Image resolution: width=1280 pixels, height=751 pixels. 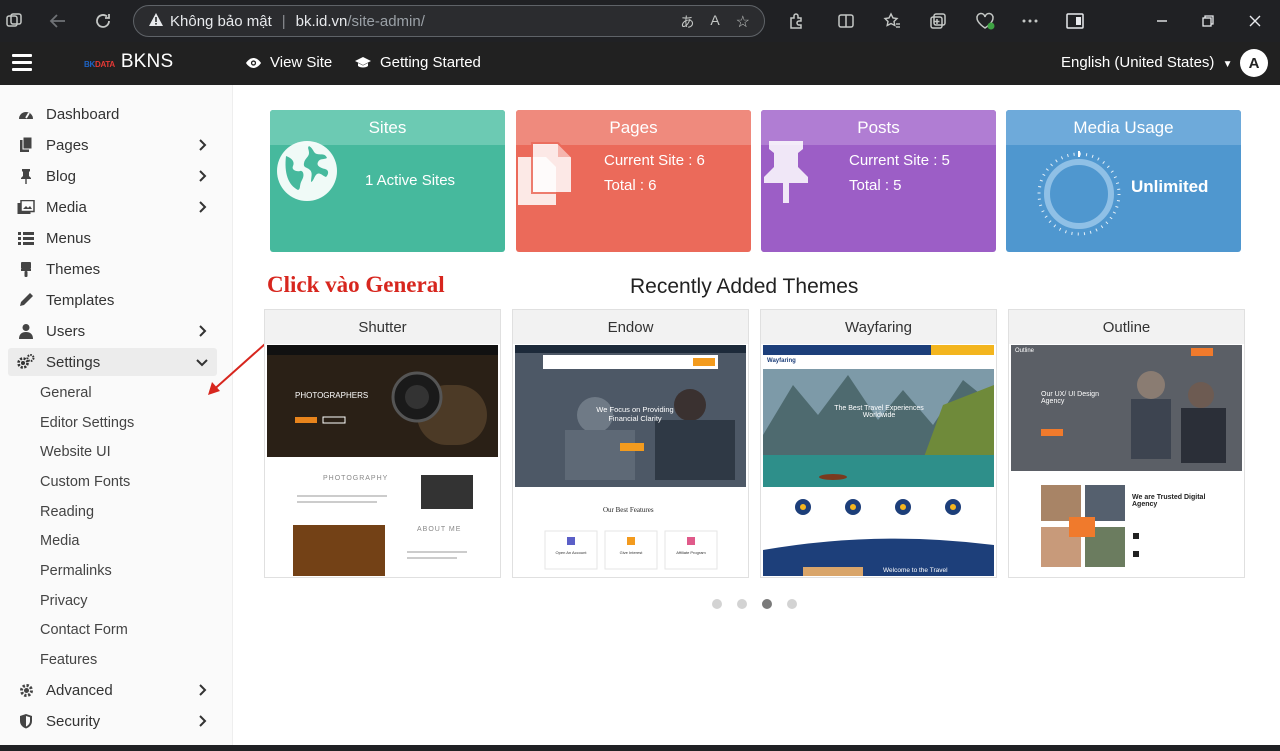 What do you see at coordinates (382, 327) in the screenshot?
I see `theme-name: Shutter` at bounding box center [382, 327].